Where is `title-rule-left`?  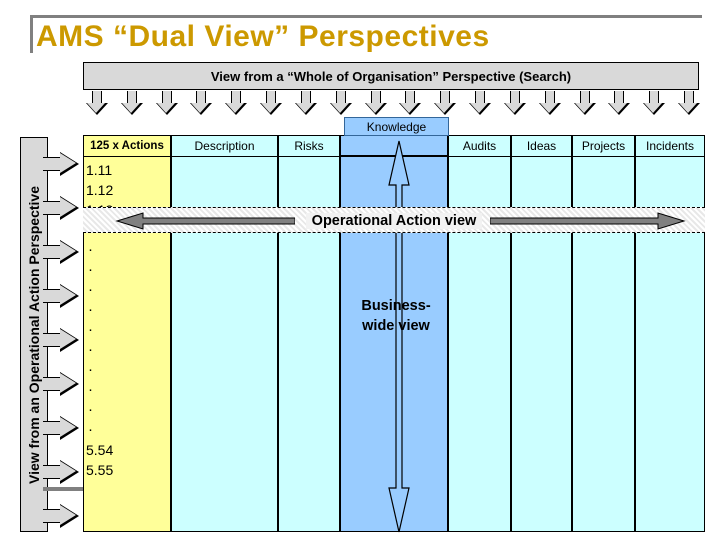
title-rule-left is located at coordinates (31, 34).